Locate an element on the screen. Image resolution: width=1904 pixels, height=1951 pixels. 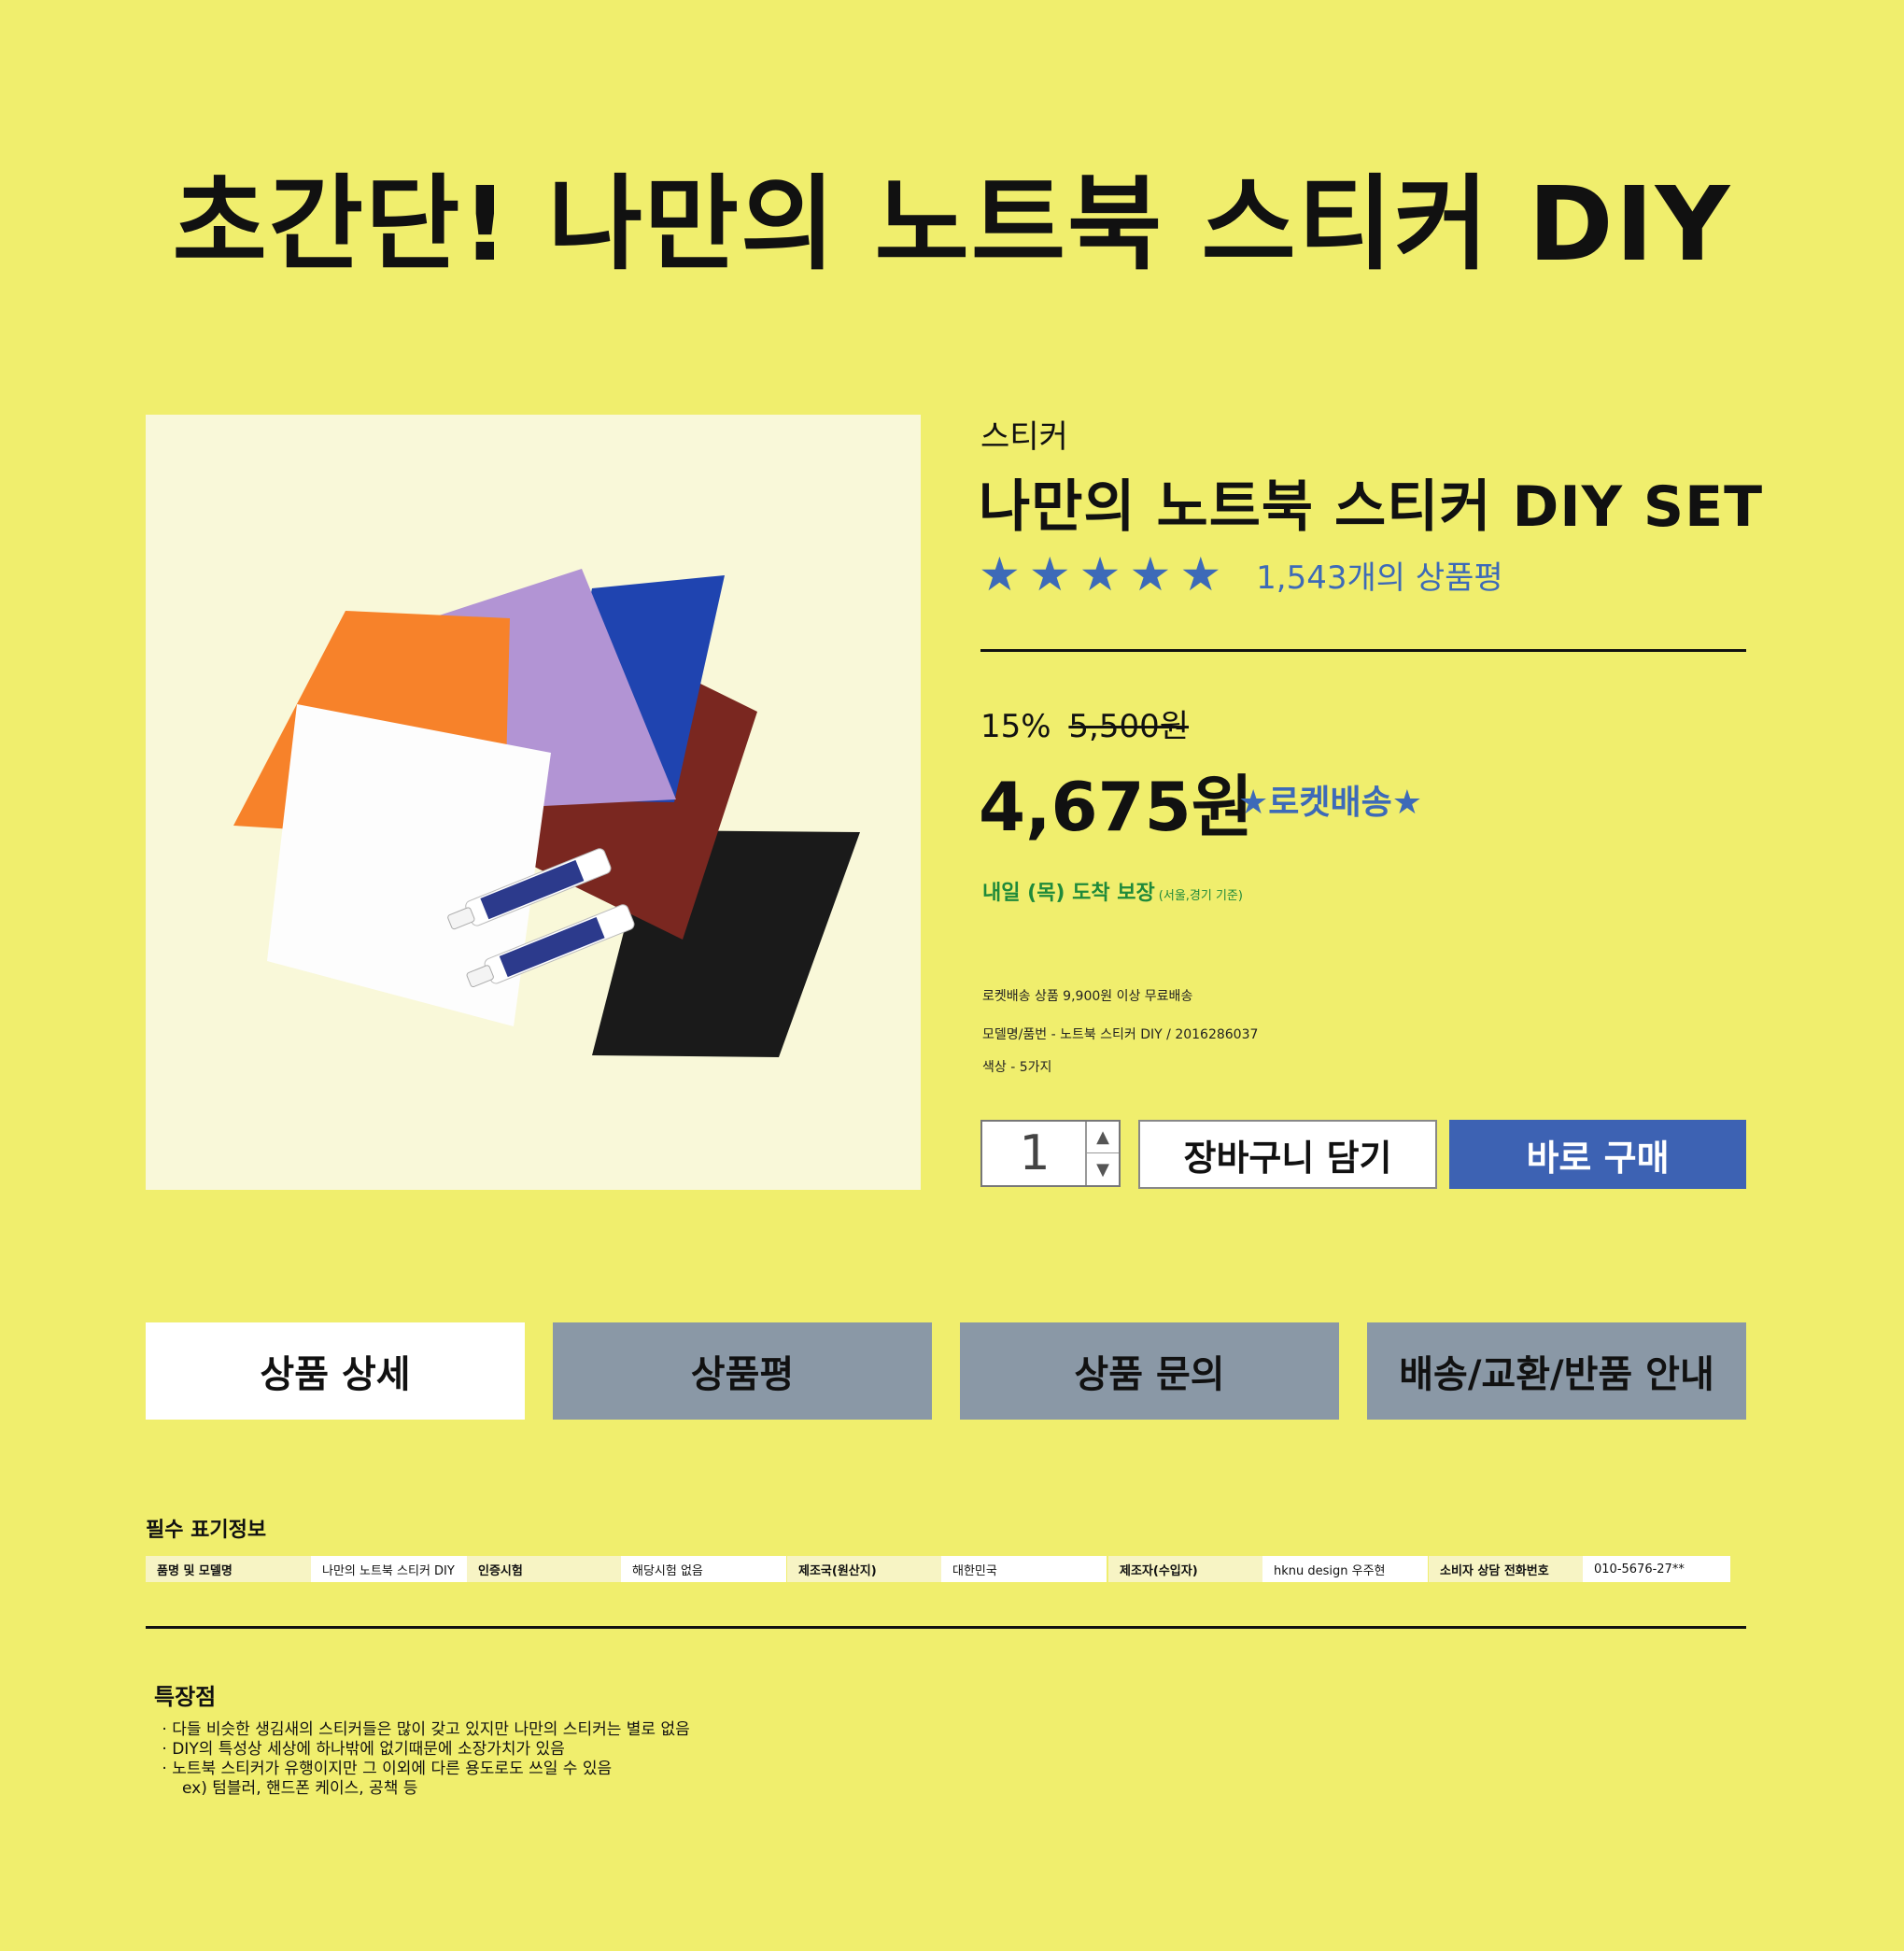
feature-item: · 노트북 스티커가 유행이지만 그 이외에 다른 용도로도 쓰일 수 있음 is located at coordinates (385, 1769).